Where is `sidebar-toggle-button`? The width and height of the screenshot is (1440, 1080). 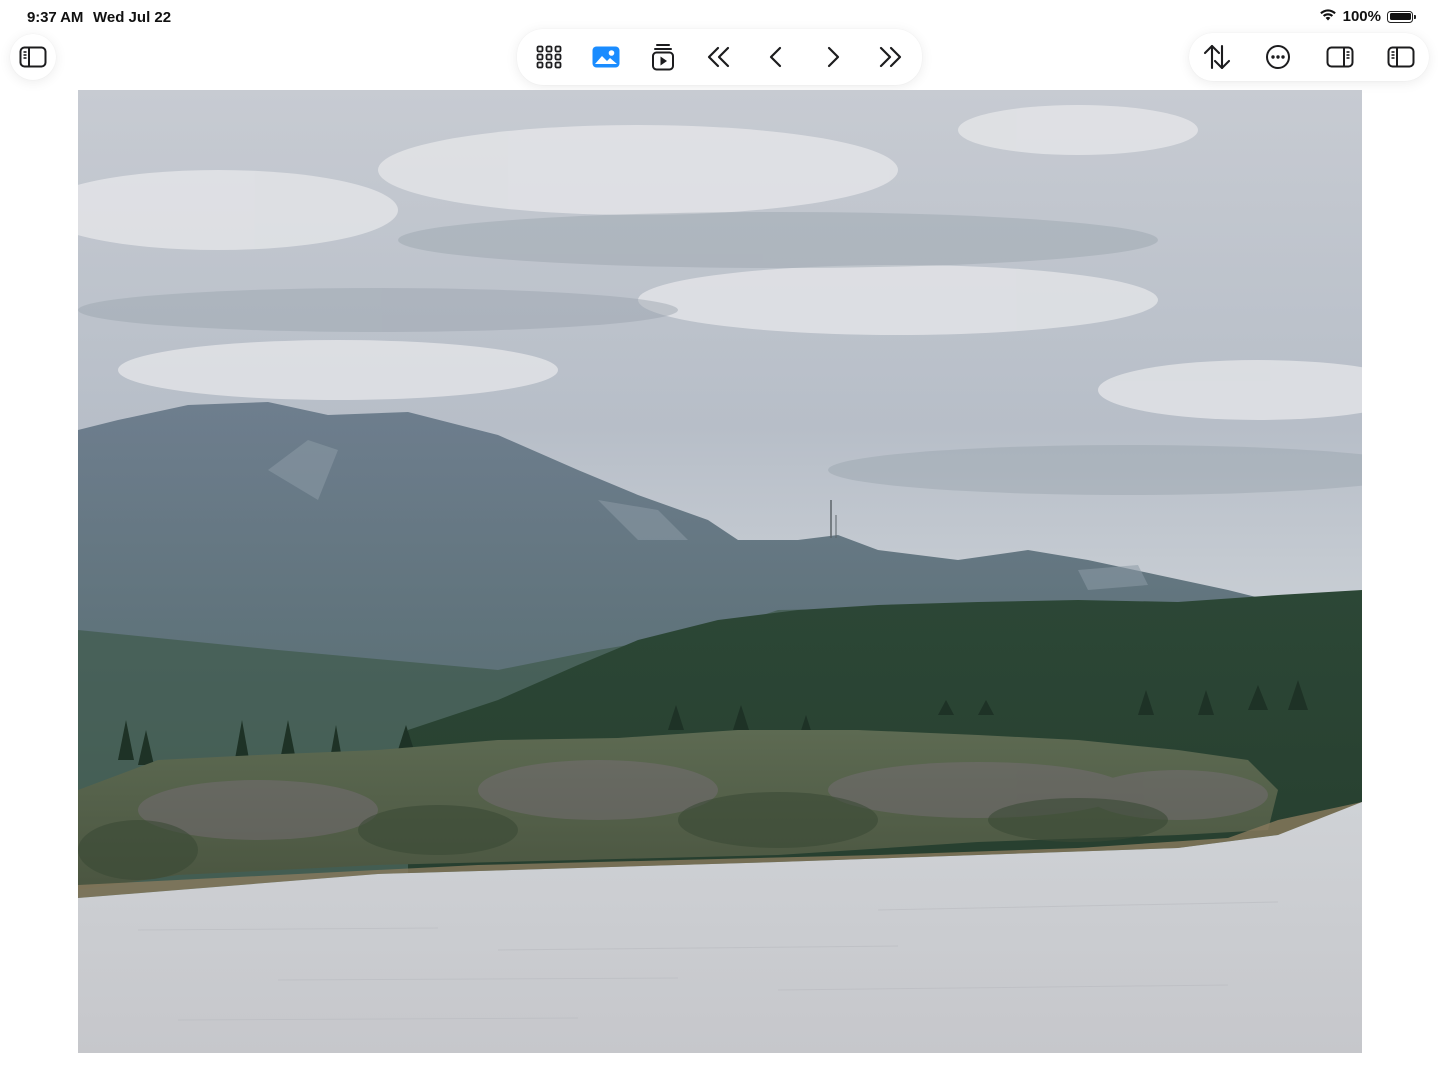 sidebar-toggle-button is located at coordinates (33, 57).